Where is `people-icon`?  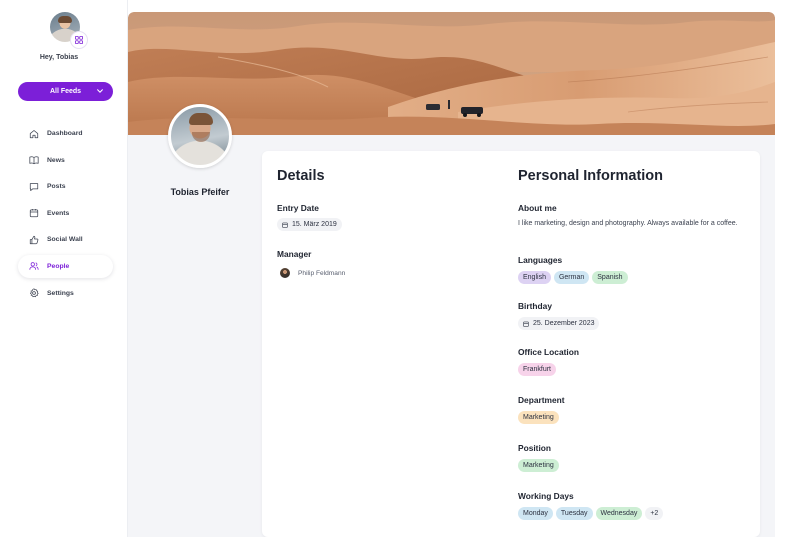 people-icon is located at coordinates (34, 266).